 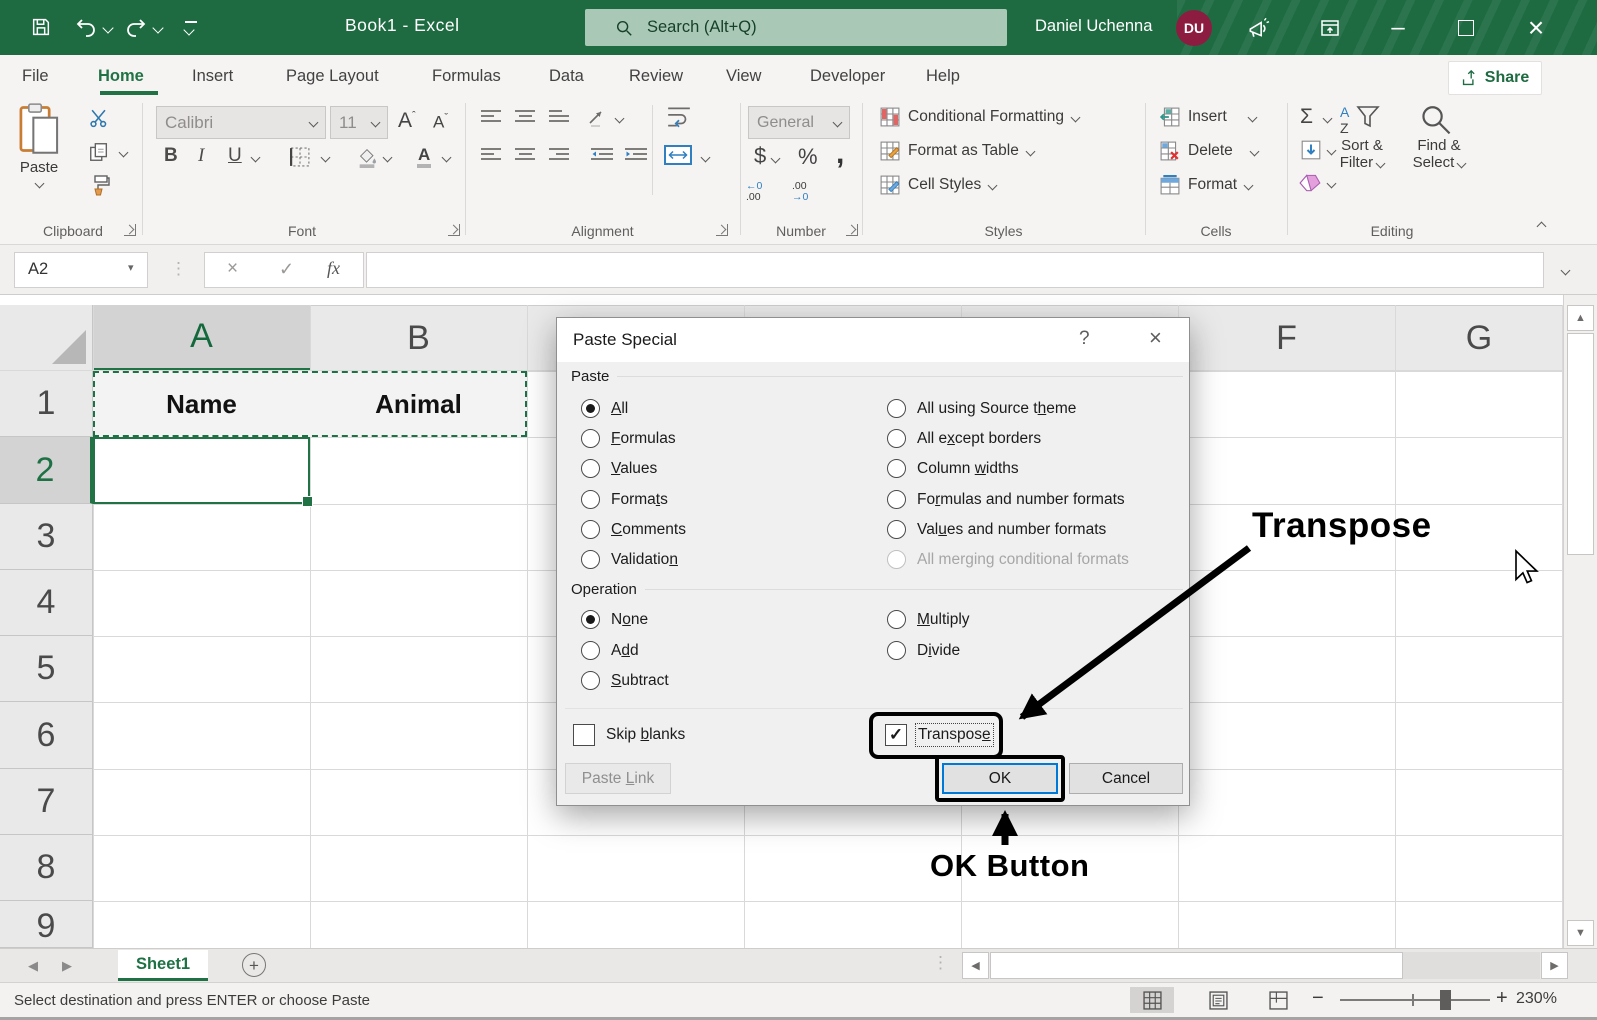 I want to click on radio-column-widths: Column widths, so click(x=953, y=468).